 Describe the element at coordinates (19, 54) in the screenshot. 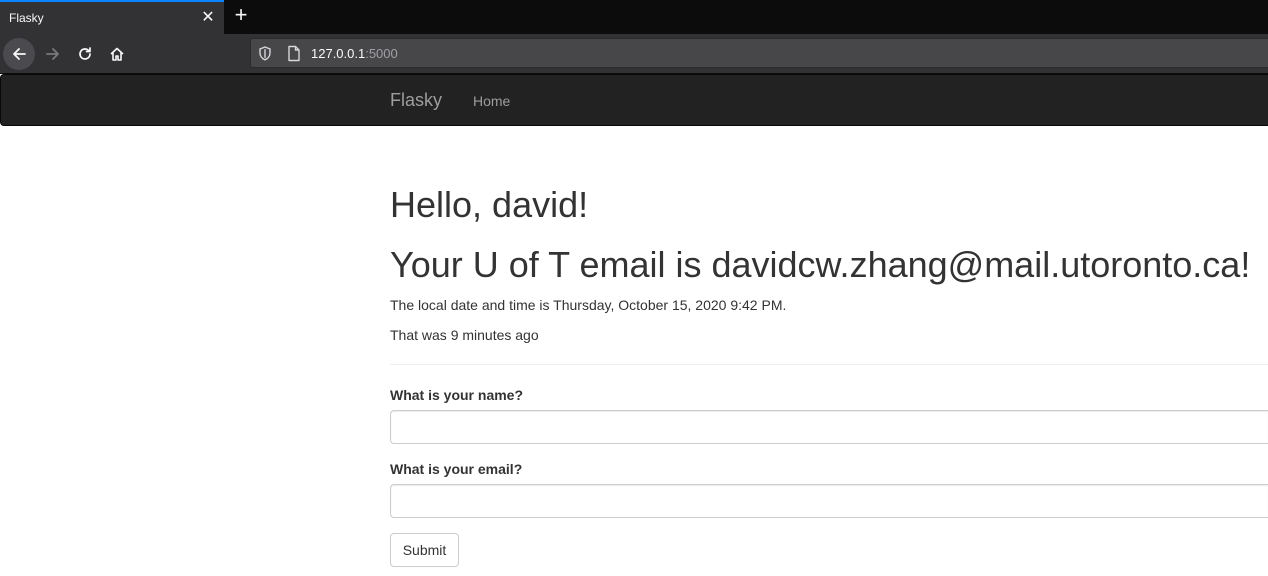

I see `back-icon` at that location.